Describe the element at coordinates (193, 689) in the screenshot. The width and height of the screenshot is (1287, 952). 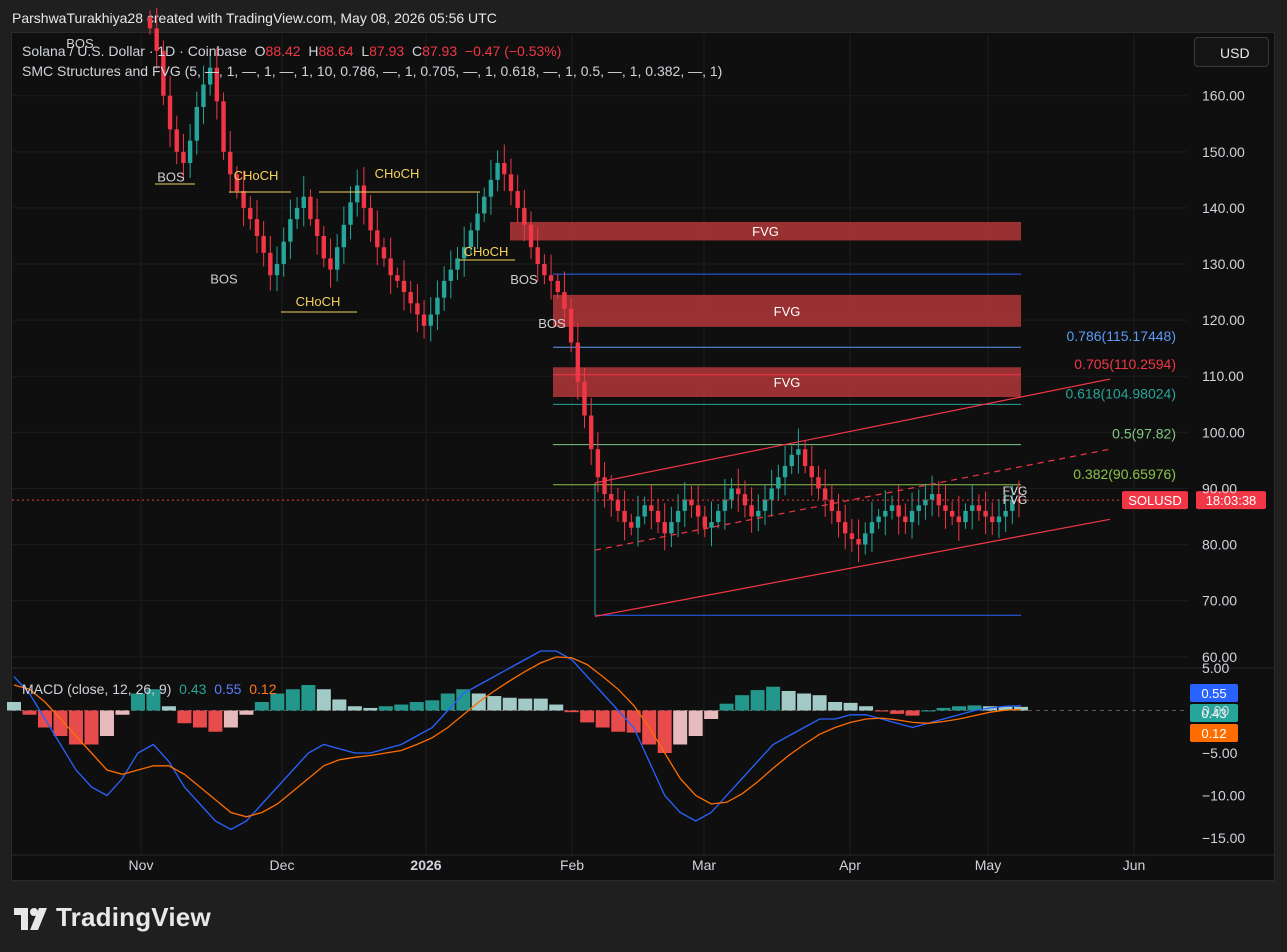
I see `macd-hist-value: 0.43` at that location.